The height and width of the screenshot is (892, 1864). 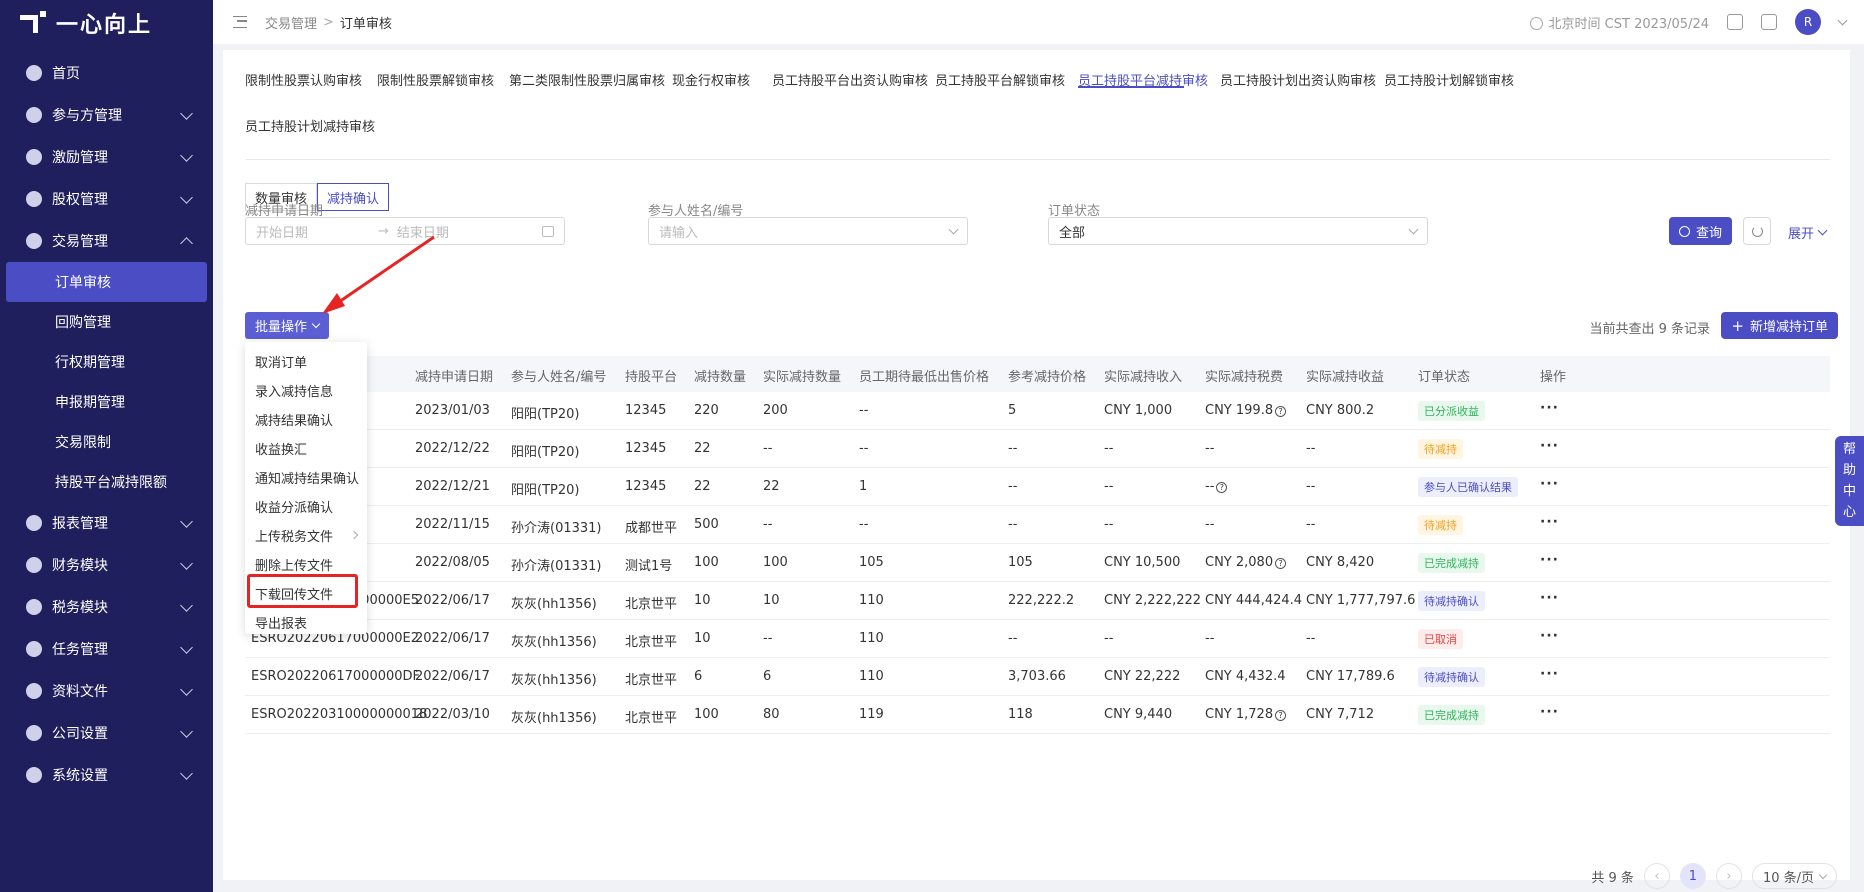 What do you see at coordinates (106, 23) in the screenshot?
I see `logo: 一心向上` at bounding box center [106, 23].